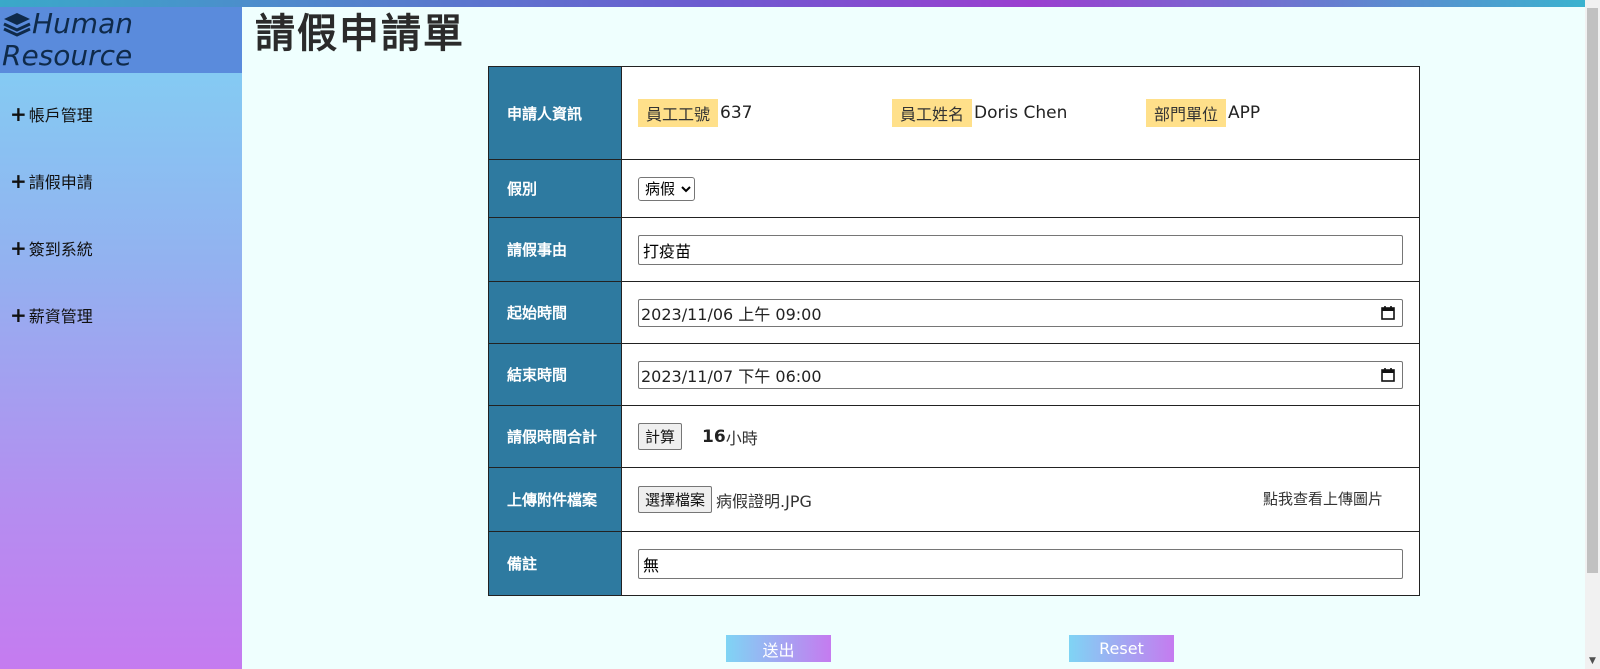 The width and height of the screenshot is (1600, 669). What do you see at coordinates (1020, 249) in the screenshot?
I see `reason-input` at bounding box center [1020, 249].